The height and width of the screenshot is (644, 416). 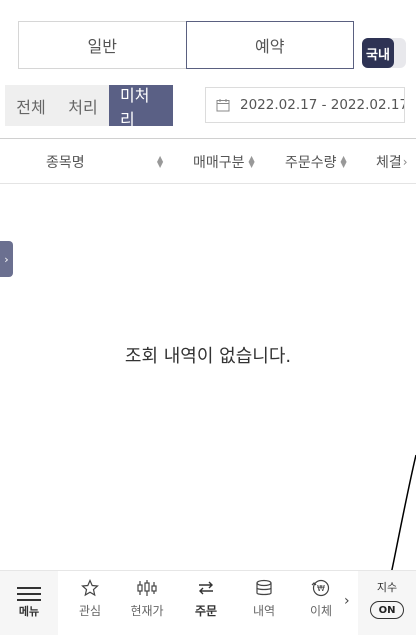 I want to click on menu-label: 메뉴, so click(x=29, y=611).